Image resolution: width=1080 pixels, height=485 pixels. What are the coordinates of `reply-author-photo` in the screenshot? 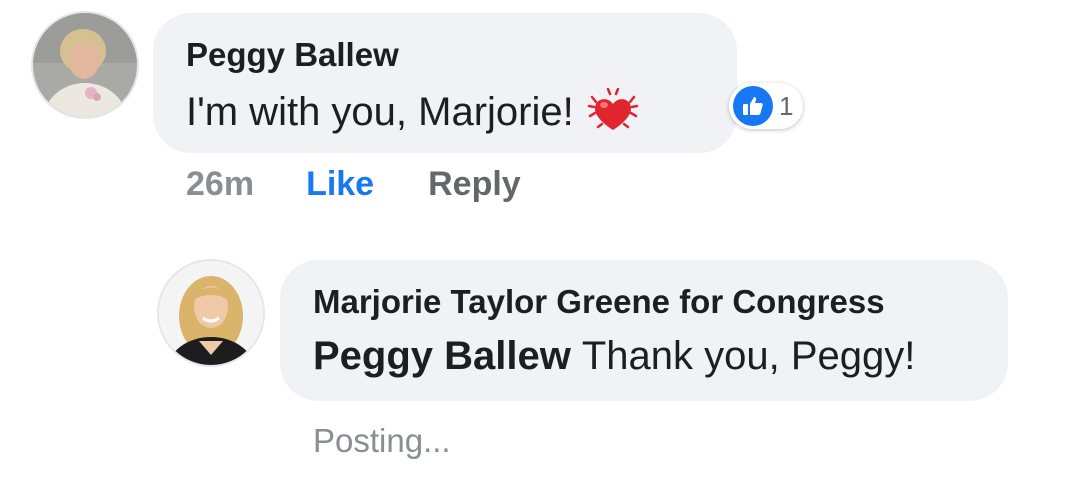 It's located at (211, 313).